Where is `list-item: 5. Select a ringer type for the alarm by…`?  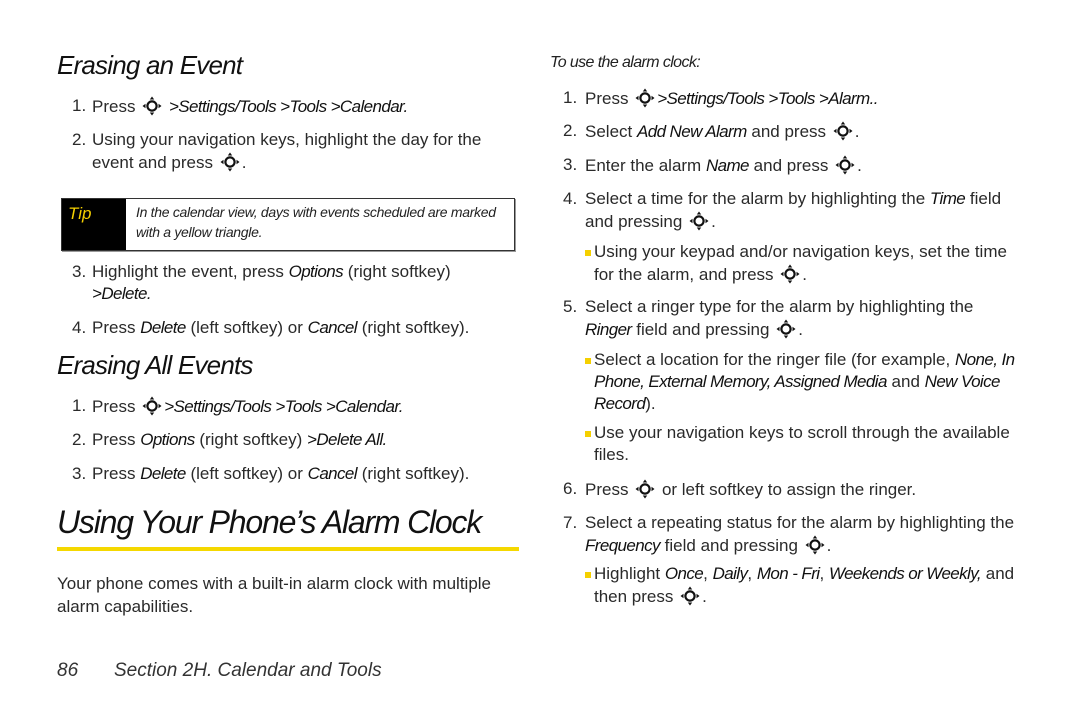
list-item: 5. Select a ringer type for the alarm by… is located at coordinates (768, 318).